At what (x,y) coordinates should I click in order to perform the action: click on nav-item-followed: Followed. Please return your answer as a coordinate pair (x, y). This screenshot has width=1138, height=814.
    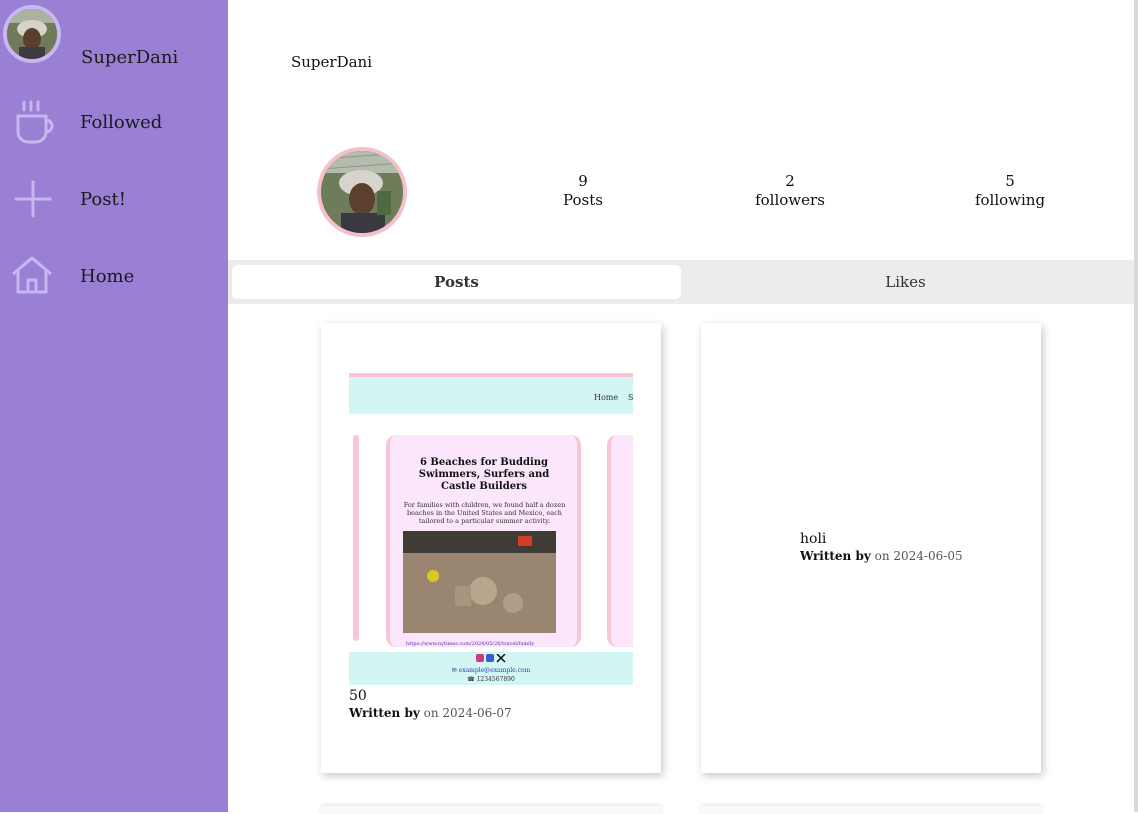
    Looking at the image, I should click on (114, 126).